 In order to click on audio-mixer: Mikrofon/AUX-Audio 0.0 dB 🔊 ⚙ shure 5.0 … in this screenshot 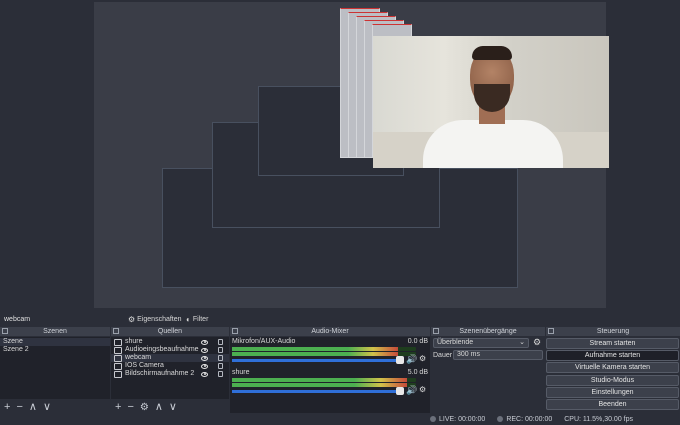, I will do `click(330, 375)`.